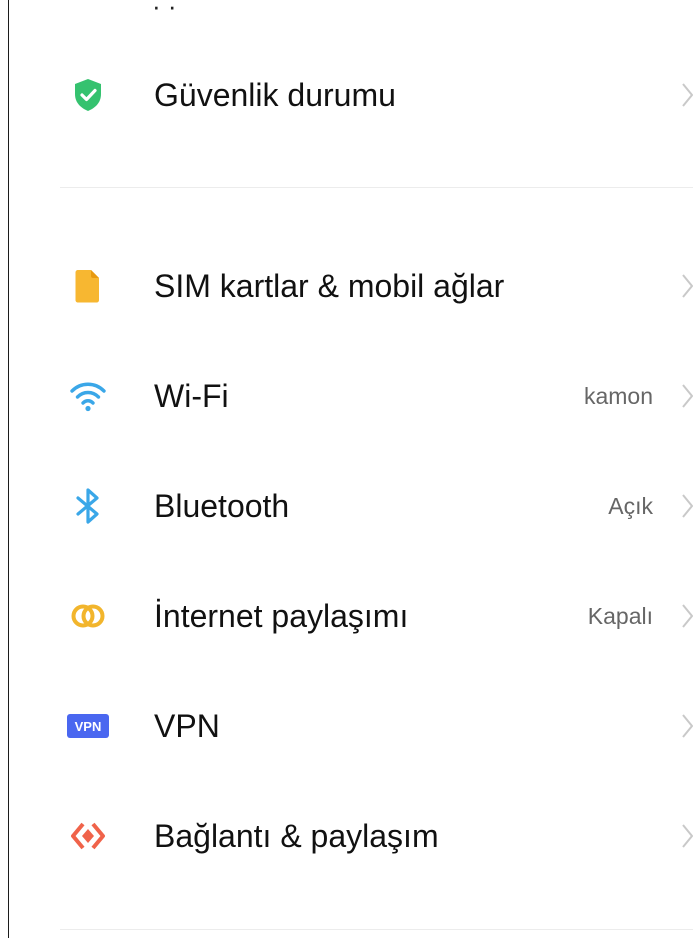  I want to click on vpn-icon-text: VPN, so click(88, 726).